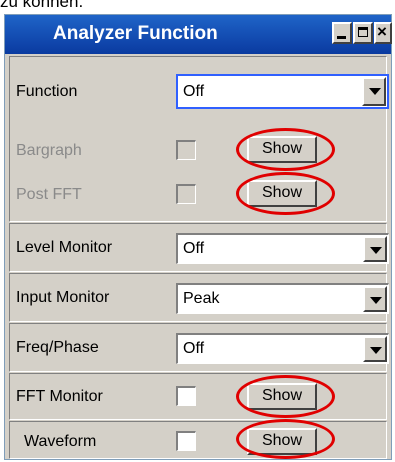  I want to click on level-monitor-label: Level Monitor, so click(64, 247).